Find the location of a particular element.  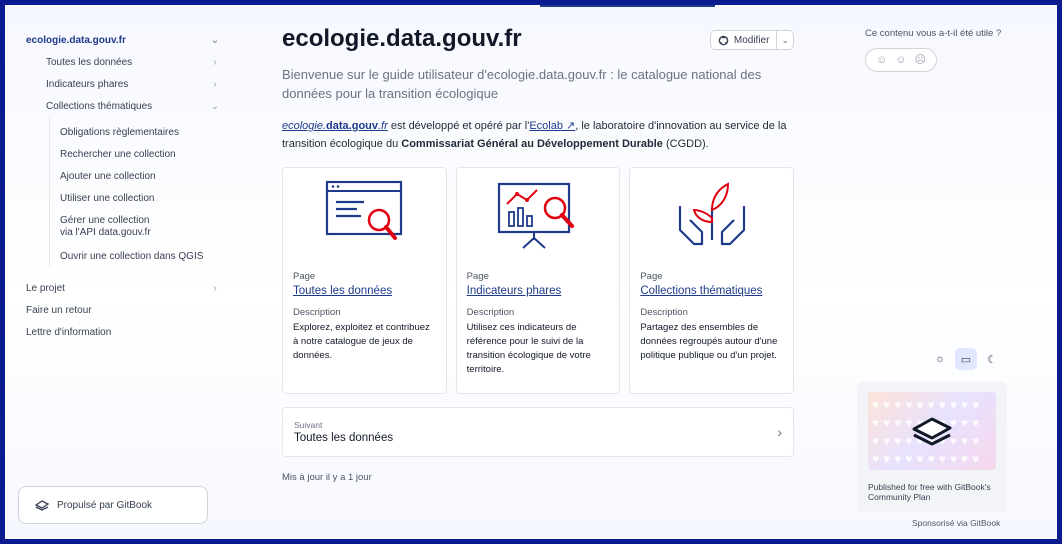

gitbook-logo-icon is located at coordinates (932, 431).